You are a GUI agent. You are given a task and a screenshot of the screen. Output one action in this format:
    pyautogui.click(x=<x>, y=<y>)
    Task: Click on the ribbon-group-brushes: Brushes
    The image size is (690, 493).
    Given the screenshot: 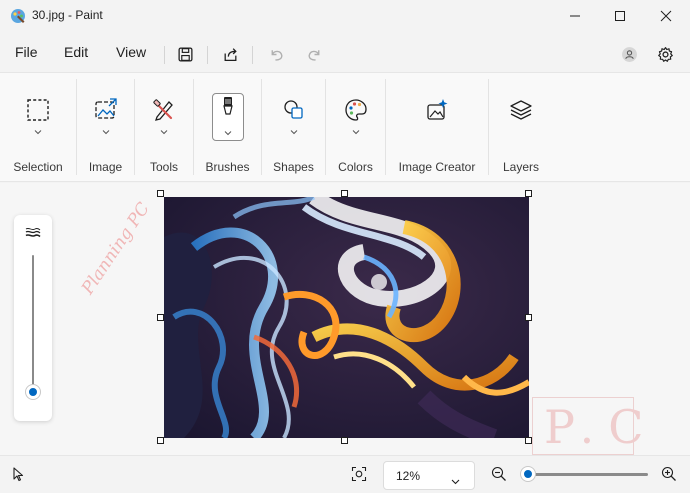 What is the action you would take?
    pyautogui.click(x=227, y=128)
    